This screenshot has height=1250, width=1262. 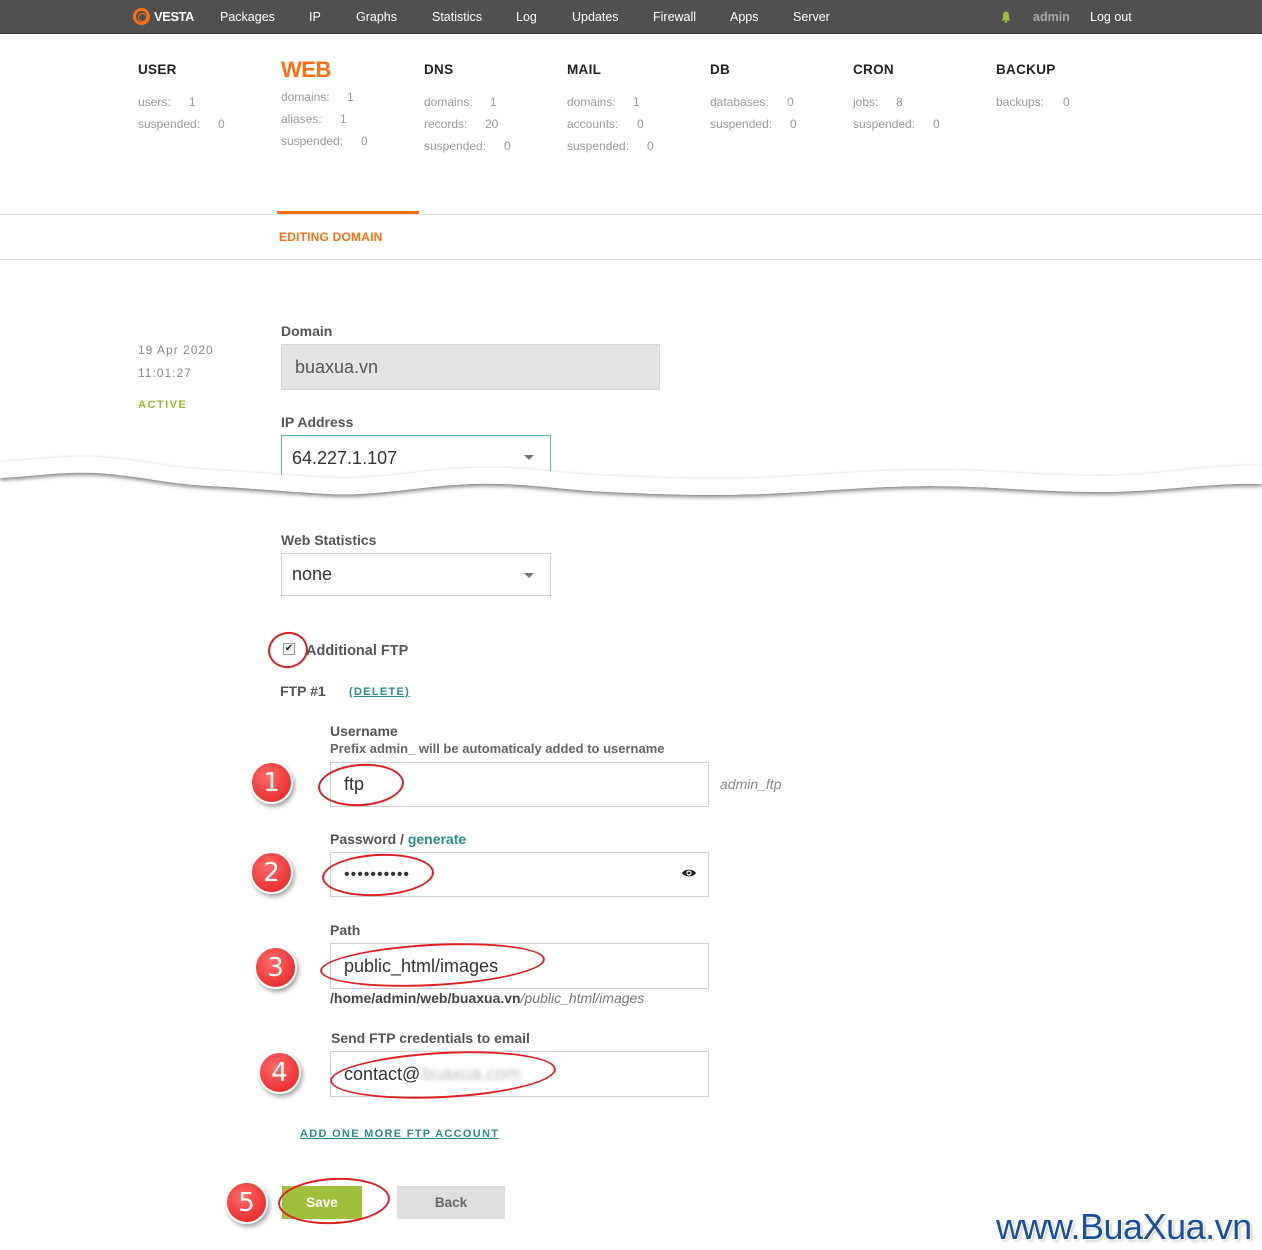 I want to click on stat-dns: DNS domains: 1 records: 20 suspended: 0, so click(x=467, y=109).